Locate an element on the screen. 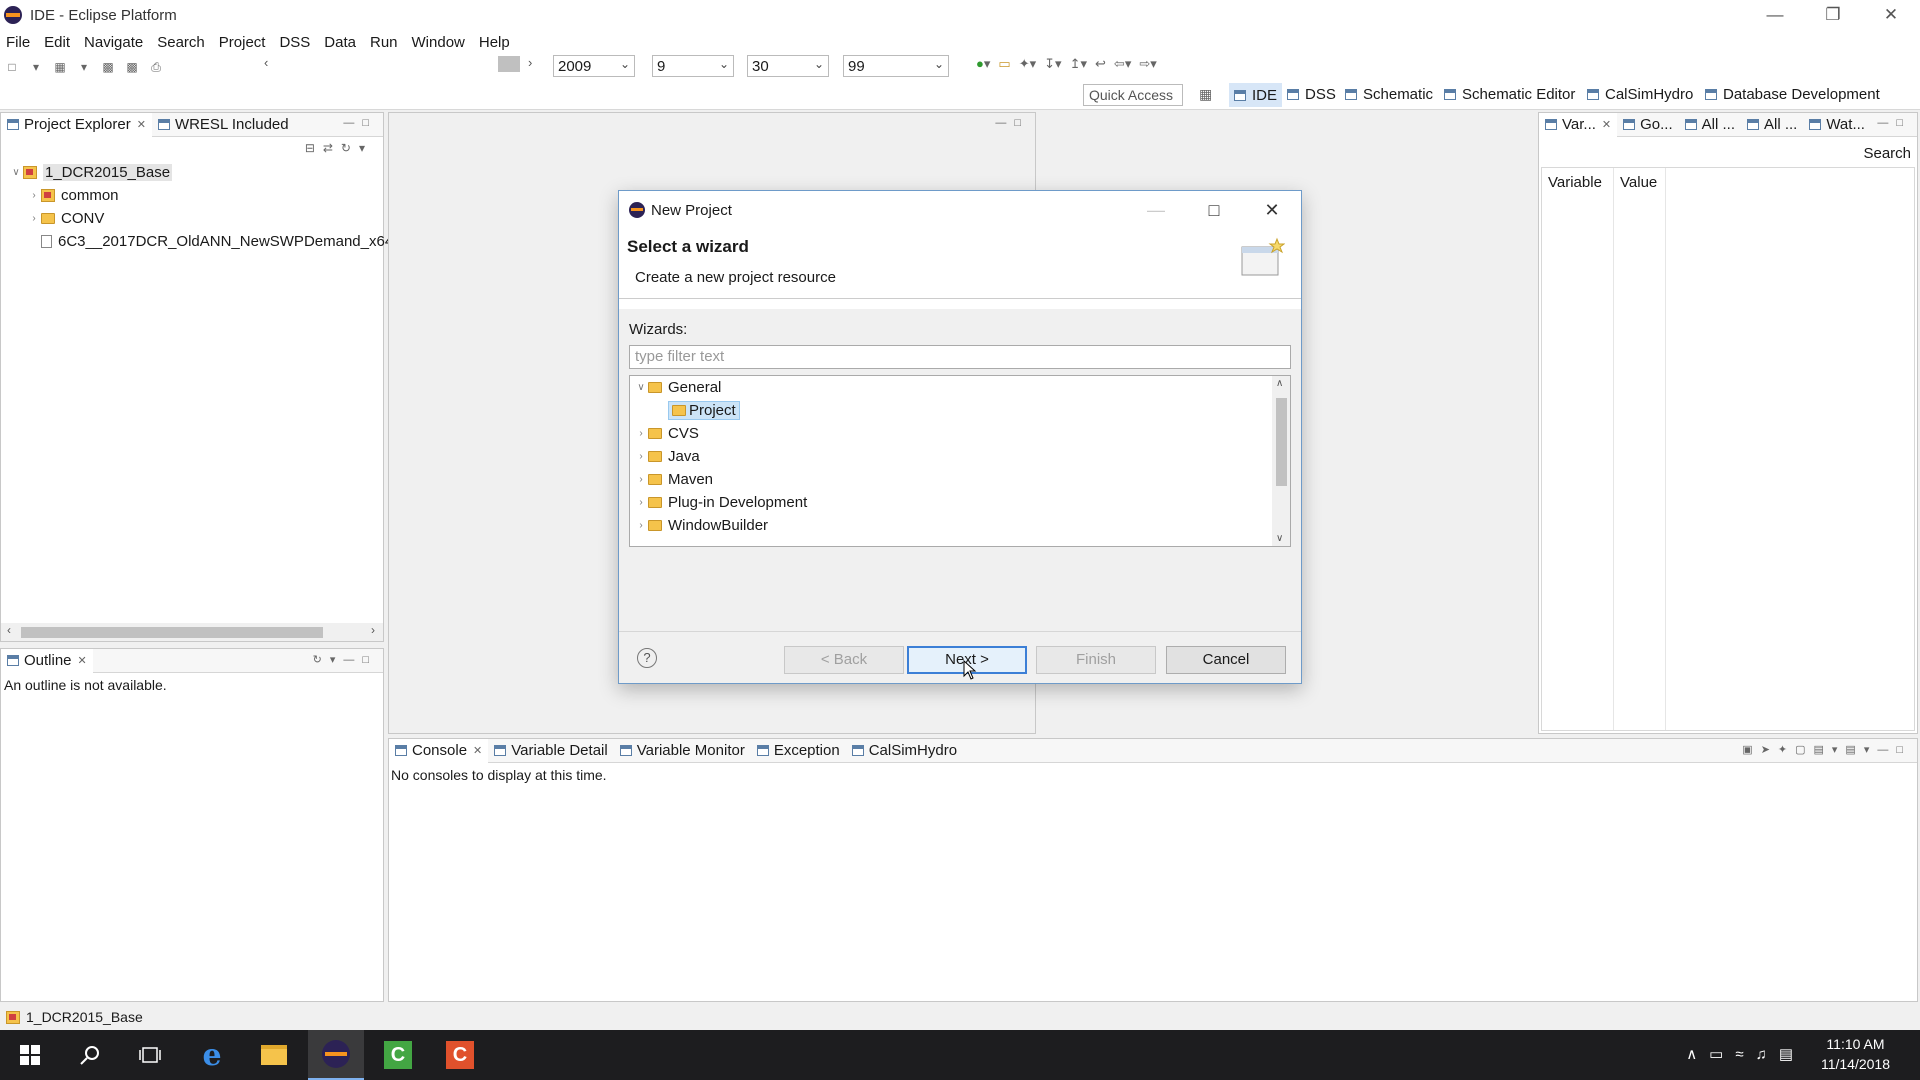 The height and width of the screenshot is (1080, 1920). cancel-button: Cancel is located at coordinates (1226, 660).